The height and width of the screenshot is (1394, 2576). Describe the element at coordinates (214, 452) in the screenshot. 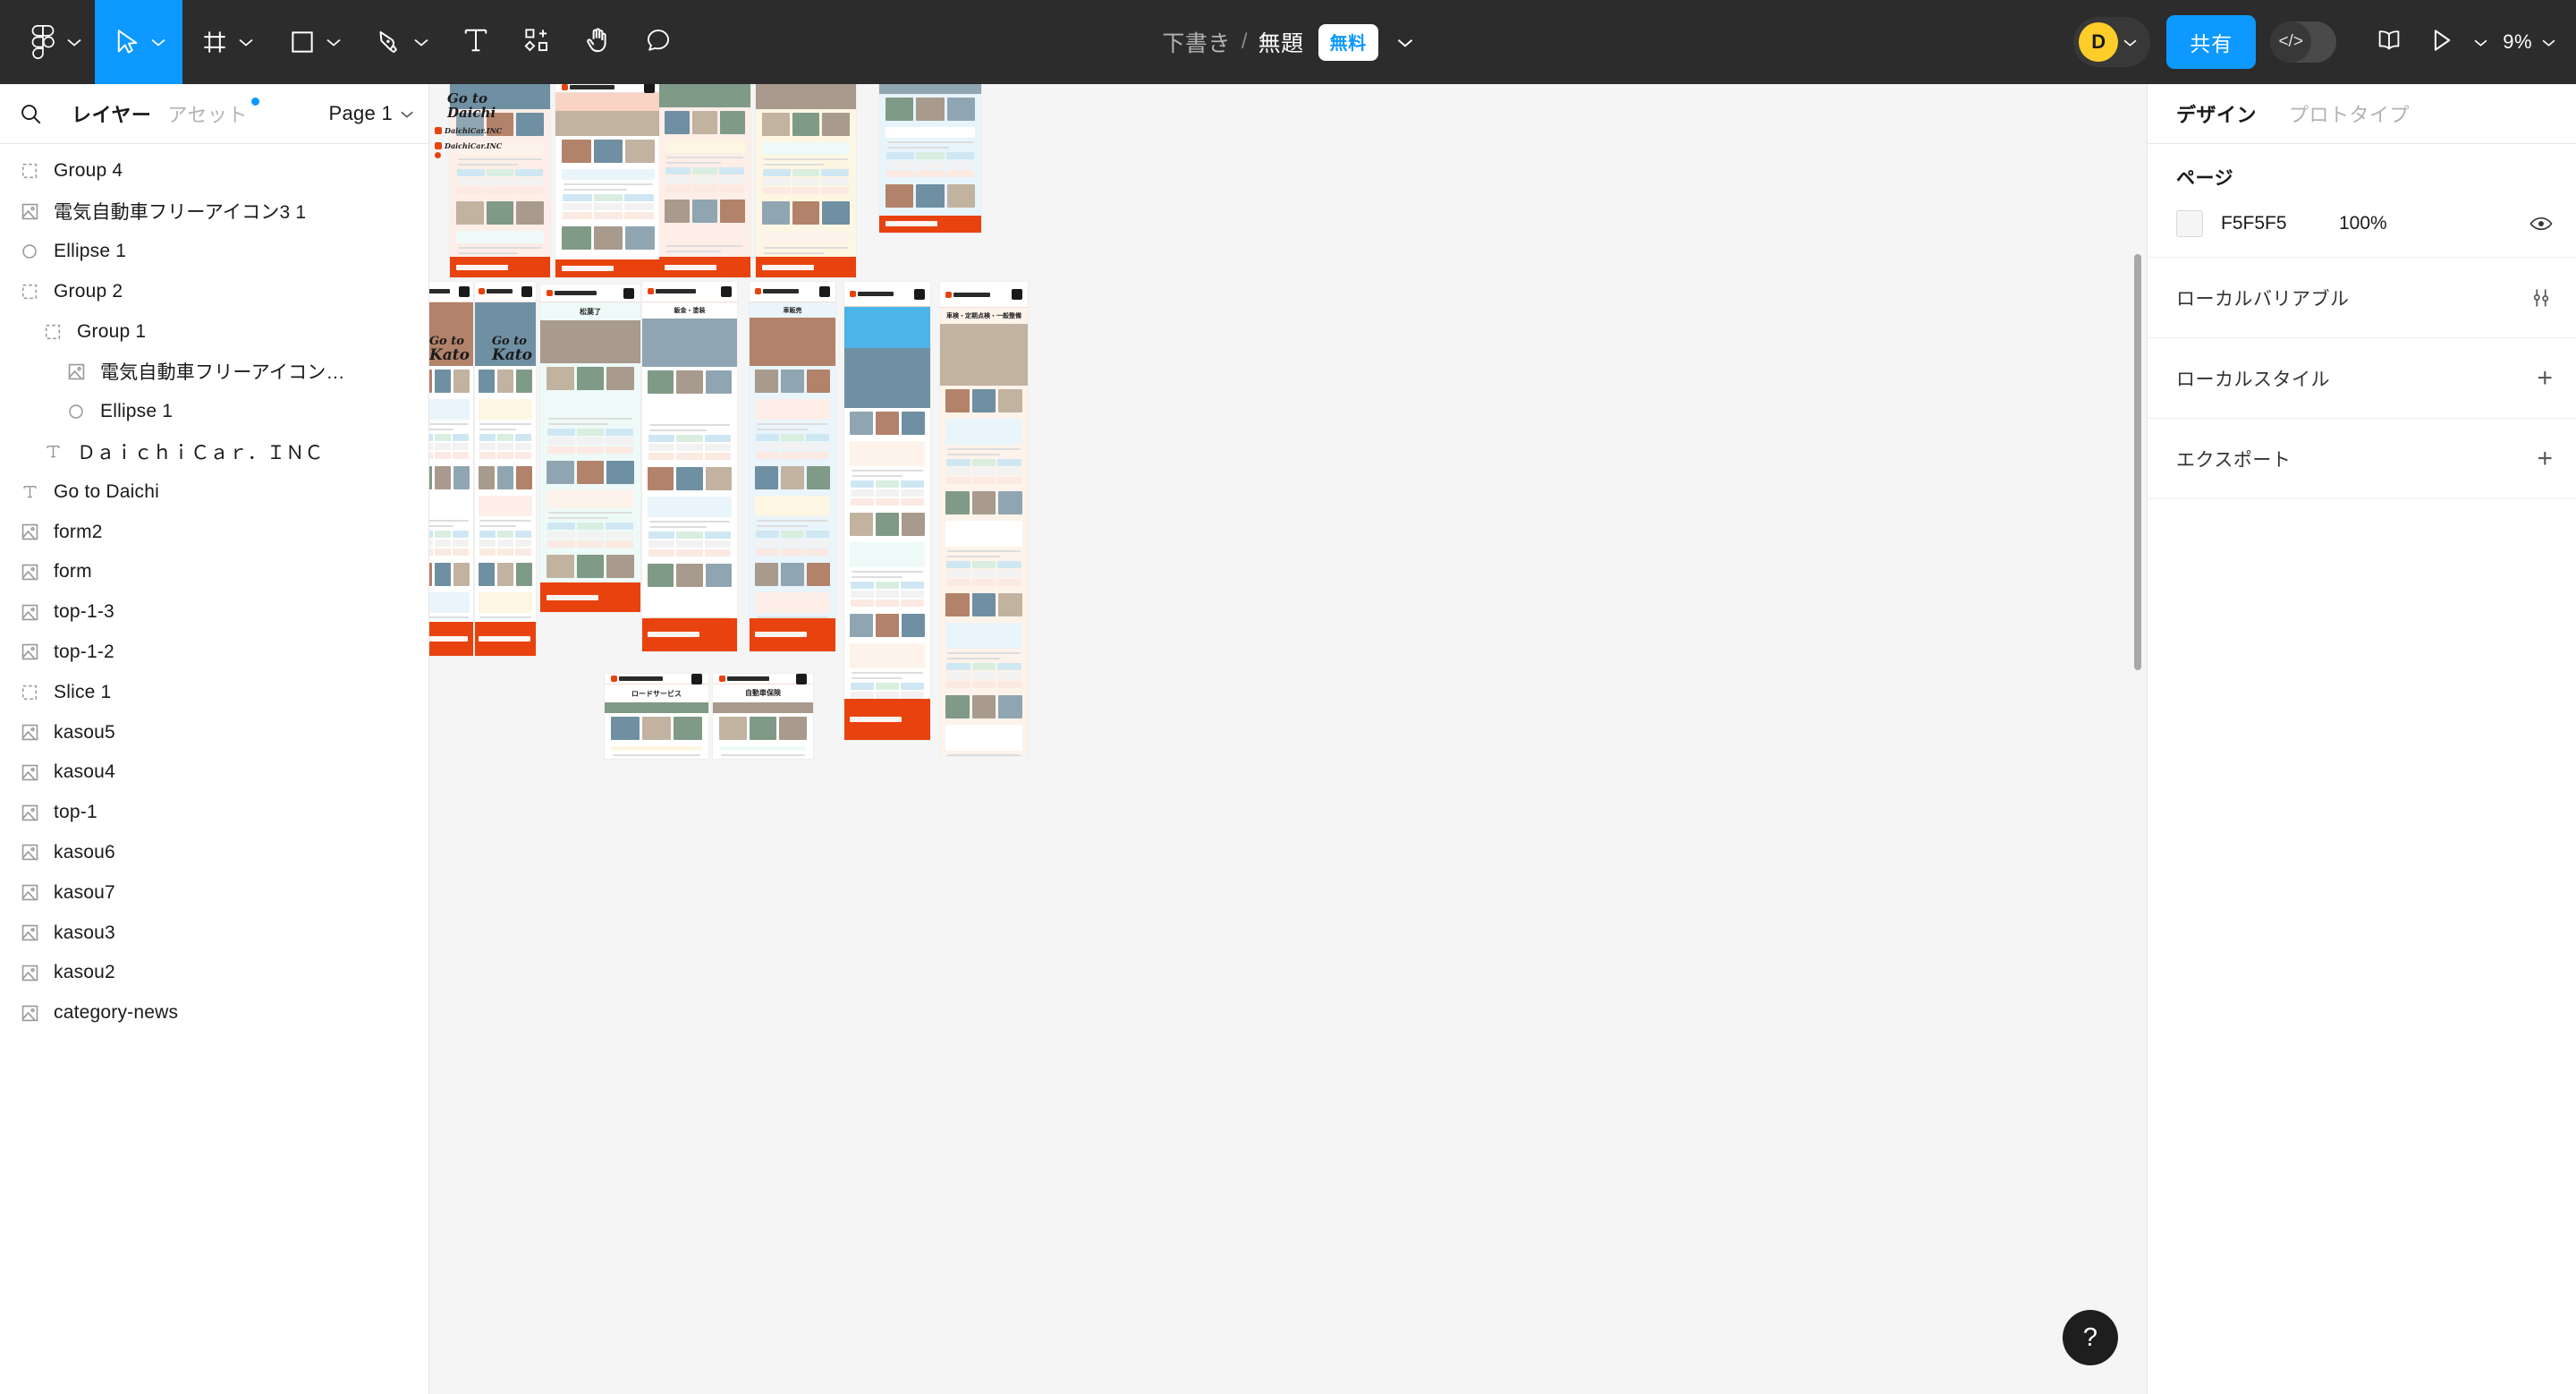

I see `layer-row: ＤａｉｃｈｉＣａｒ．ＩＮＣ` at that location.